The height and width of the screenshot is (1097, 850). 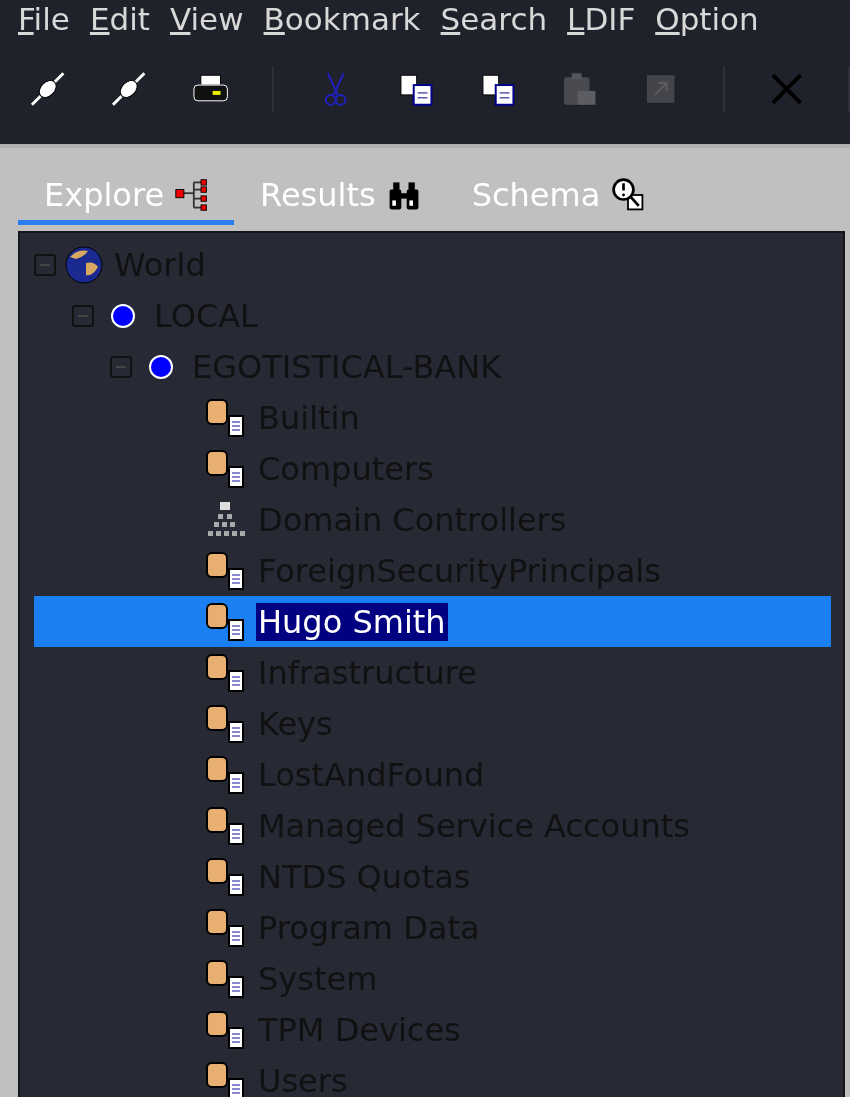 What do you see at coordinates (342, 19) in the screenshot?
I see `menu-item: Bookmark` at bounding box center [342, 19].